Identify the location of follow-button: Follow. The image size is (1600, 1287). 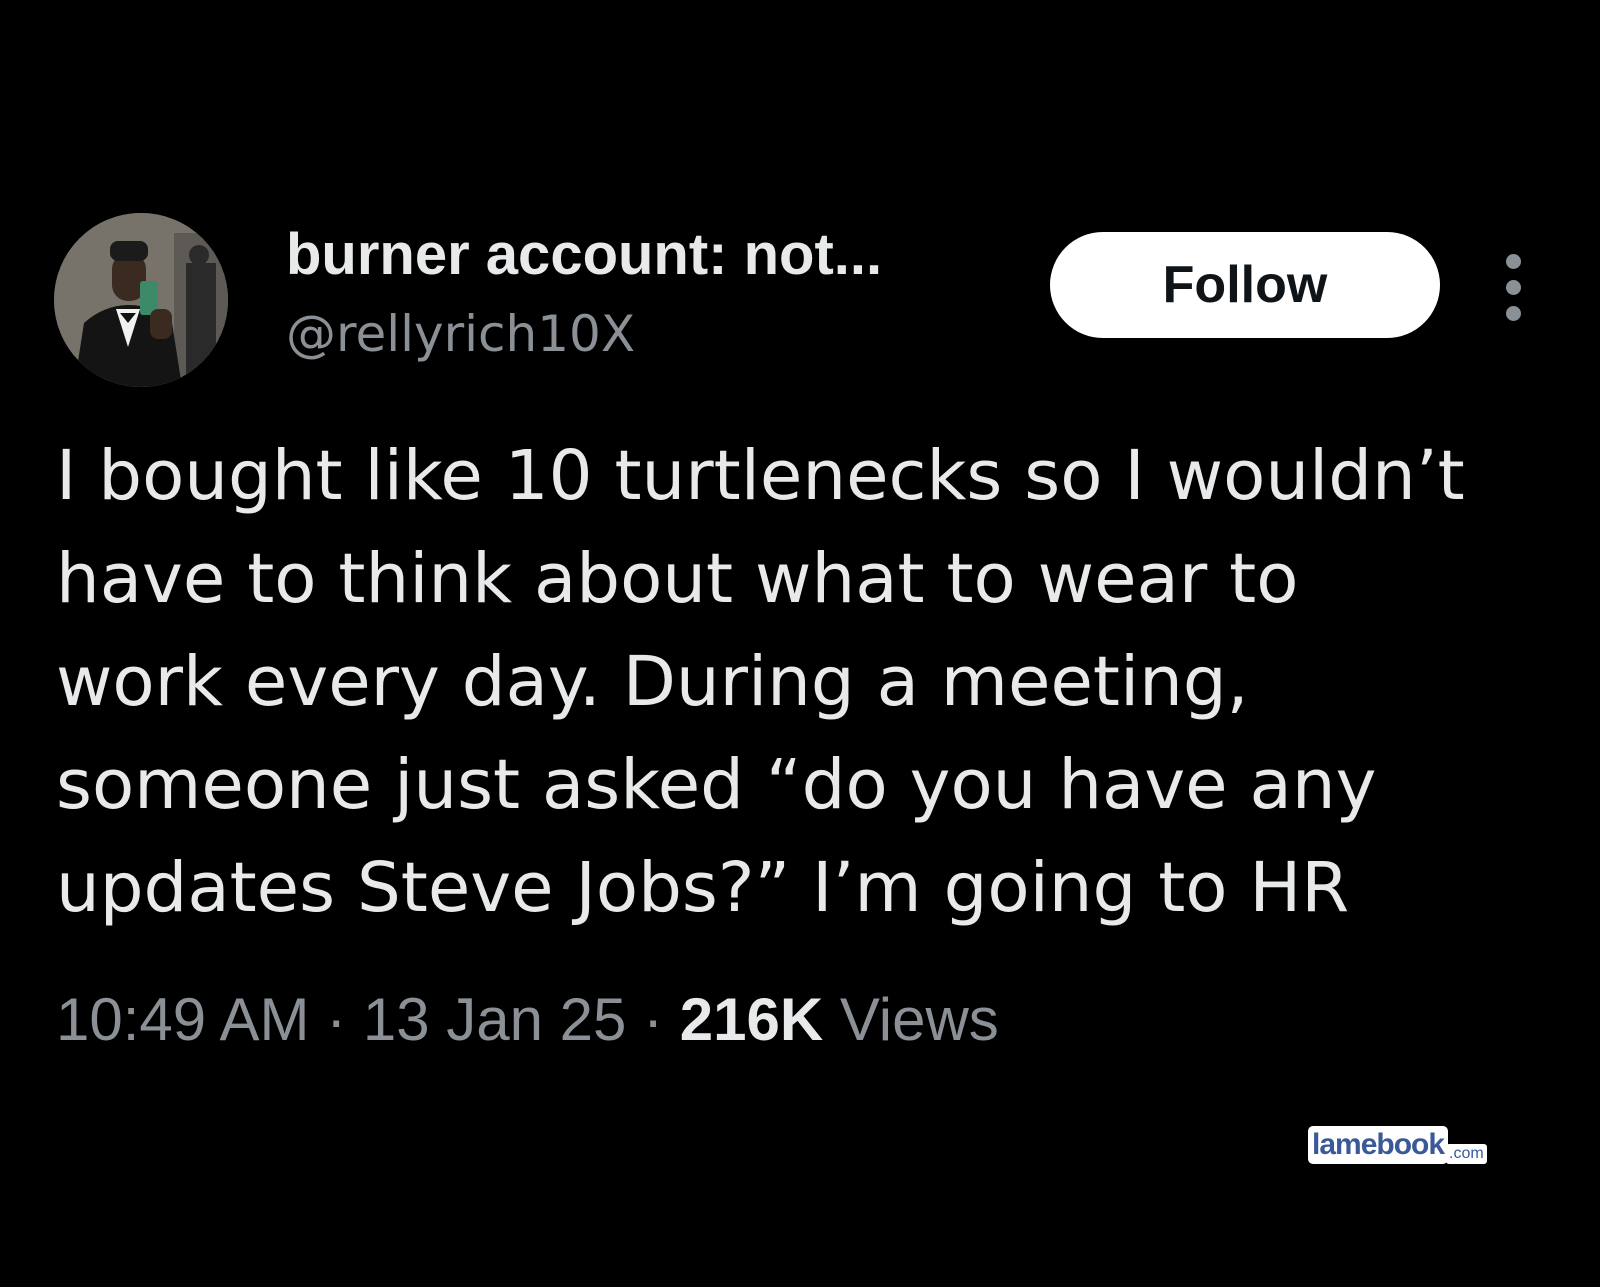
(1245, 285).